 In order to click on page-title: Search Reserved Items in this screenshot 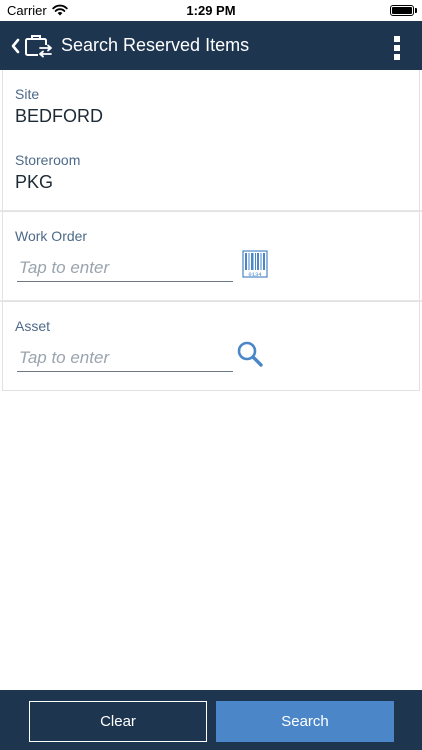, I will do `click(155, 45)`.